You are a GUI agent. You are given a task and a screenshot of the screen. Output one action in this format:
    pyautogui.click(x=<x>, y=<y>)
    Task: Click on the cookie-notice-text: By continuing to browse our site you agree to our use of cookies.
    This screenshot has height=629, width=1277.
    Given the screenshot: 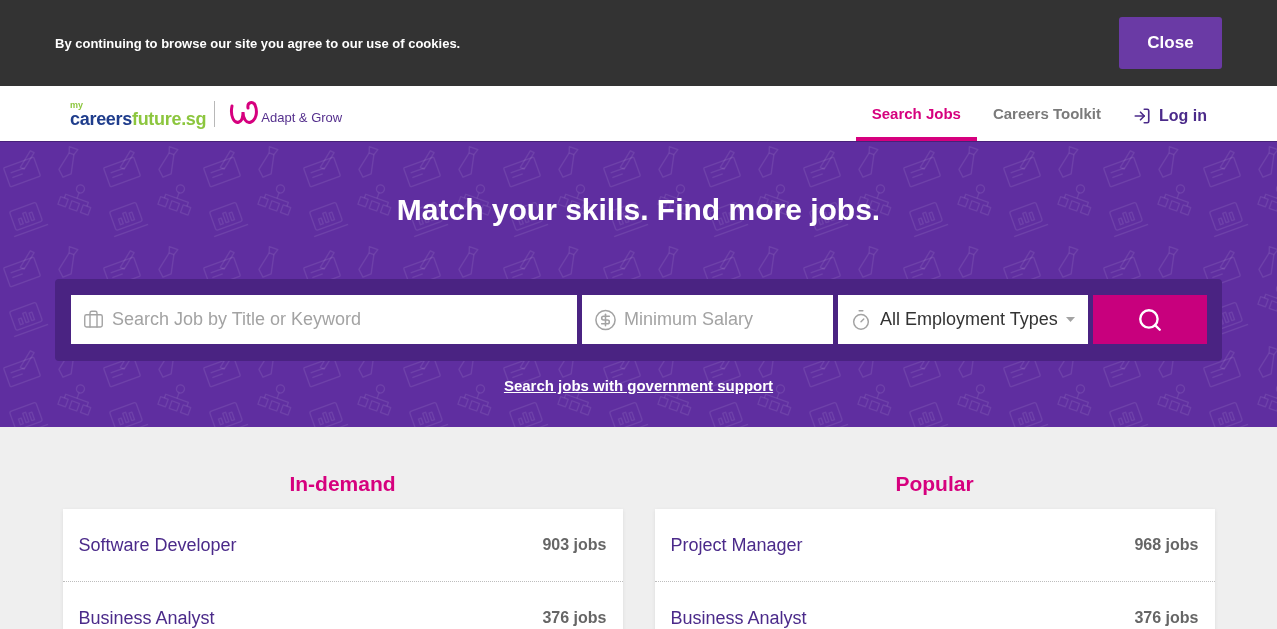 What is the action you would take?
    pyautogui.click(x=258, y=43)
    